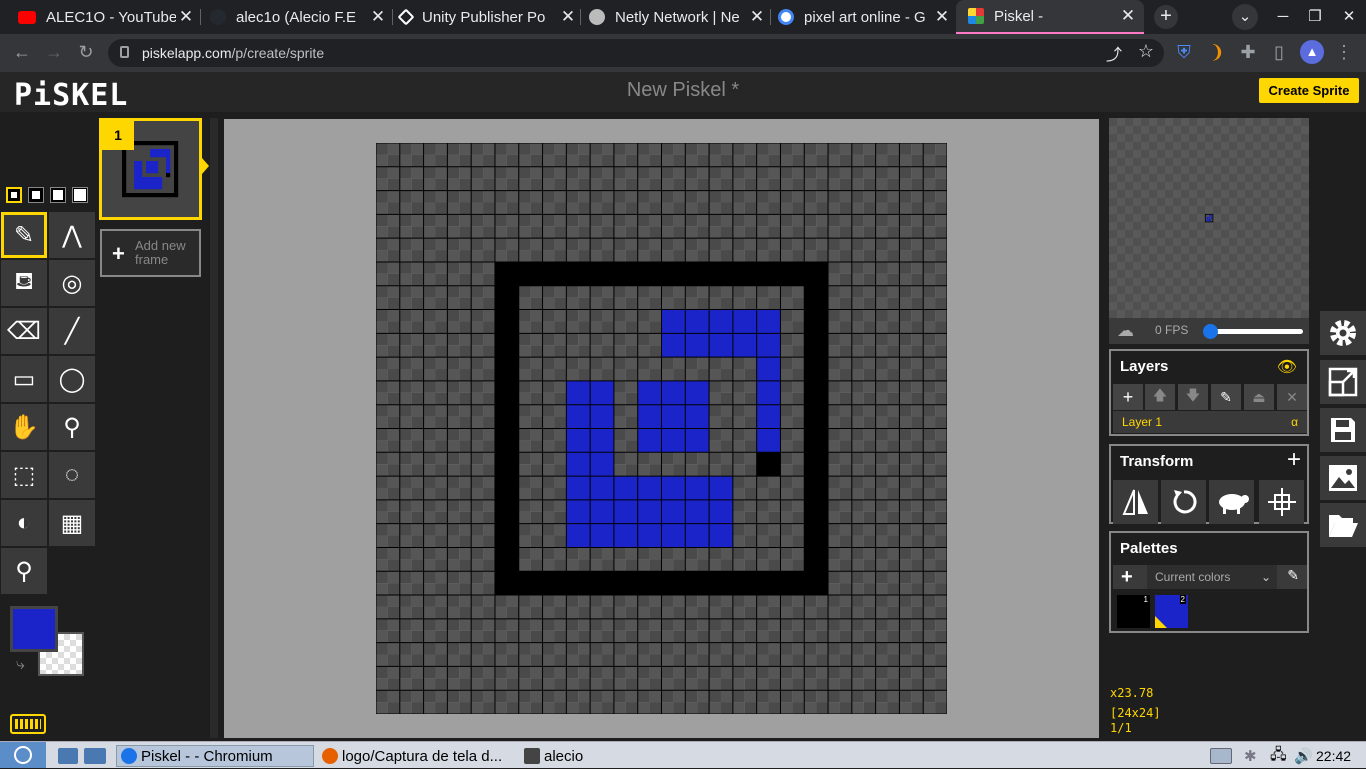  What do you see at coordinates (1245, 17) in the screenshot?
I see `tab-search-icon: ⌄` at bounding box center [1245, 17].